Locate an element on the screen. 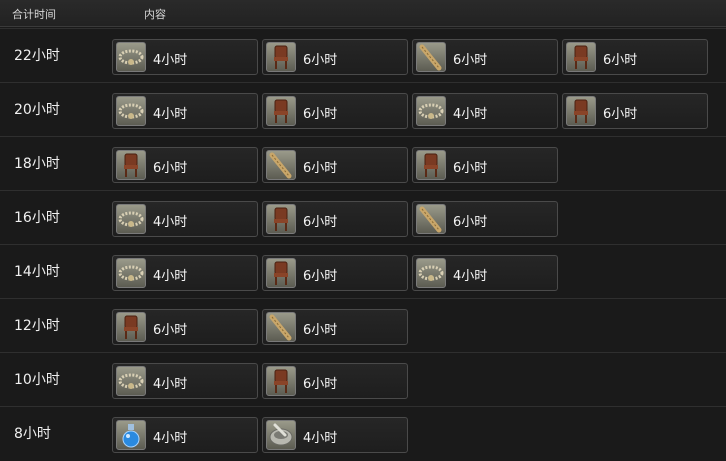 The image size is (726, 461). row-total-time: 20小时 is located at coordinates (37, 110).